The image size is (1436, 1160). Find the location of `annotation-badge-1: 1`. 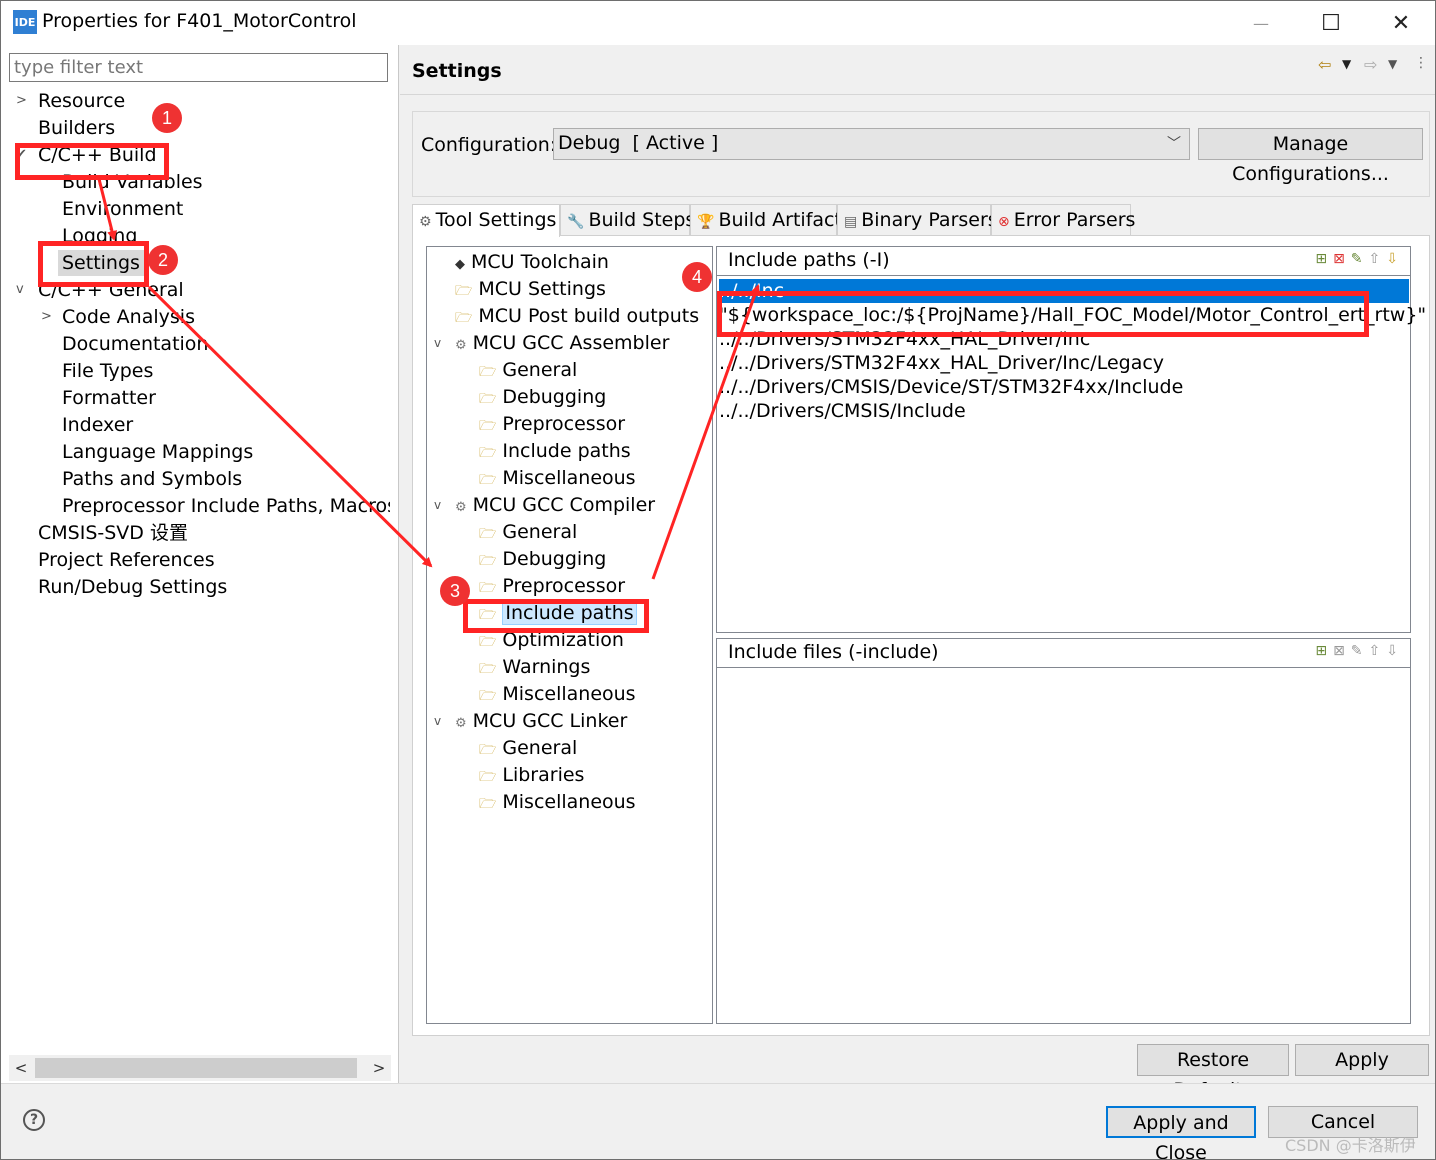

annotation-badge-1: 1 is located at coordinates (167, 118).